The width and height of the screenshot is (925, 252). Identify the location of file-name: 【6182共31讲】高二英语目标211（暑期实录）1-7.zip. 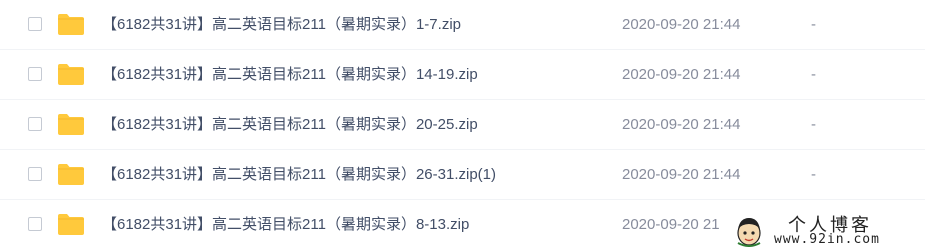
(281, 25).